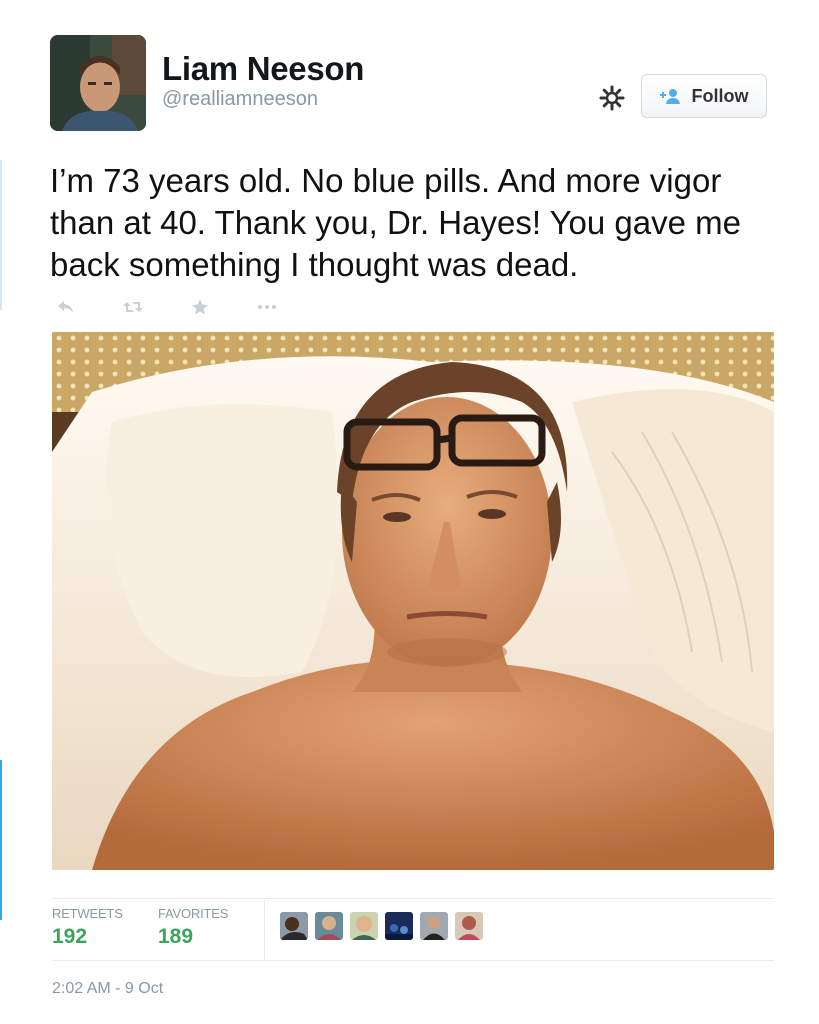 Image resolution: width=819 pixels, height=1024 pixels. I want to click on user-display-name: Liam Neeson, so click(263, 69).